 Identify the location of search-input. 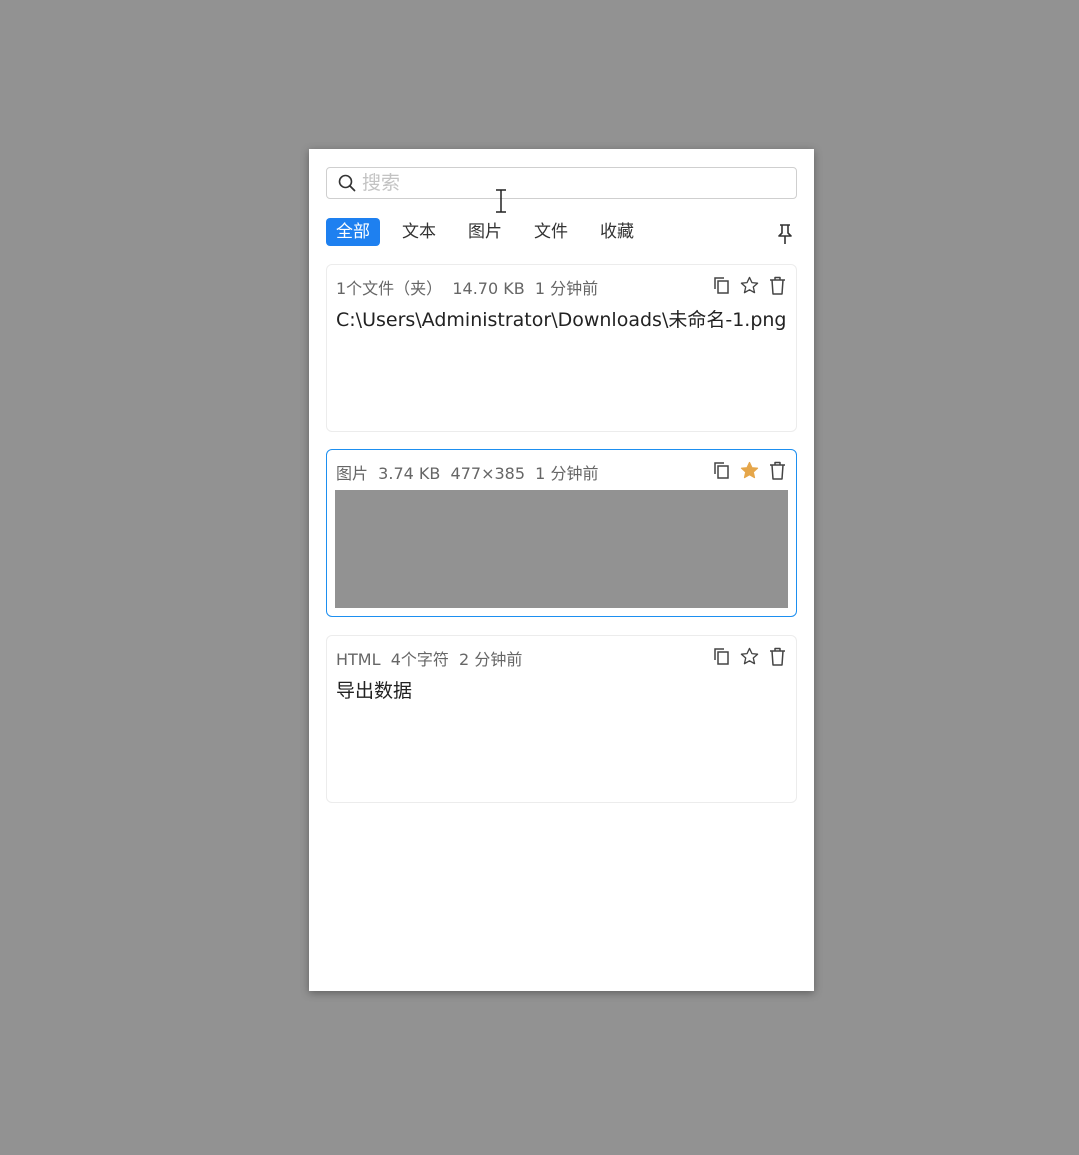
(562, 183).